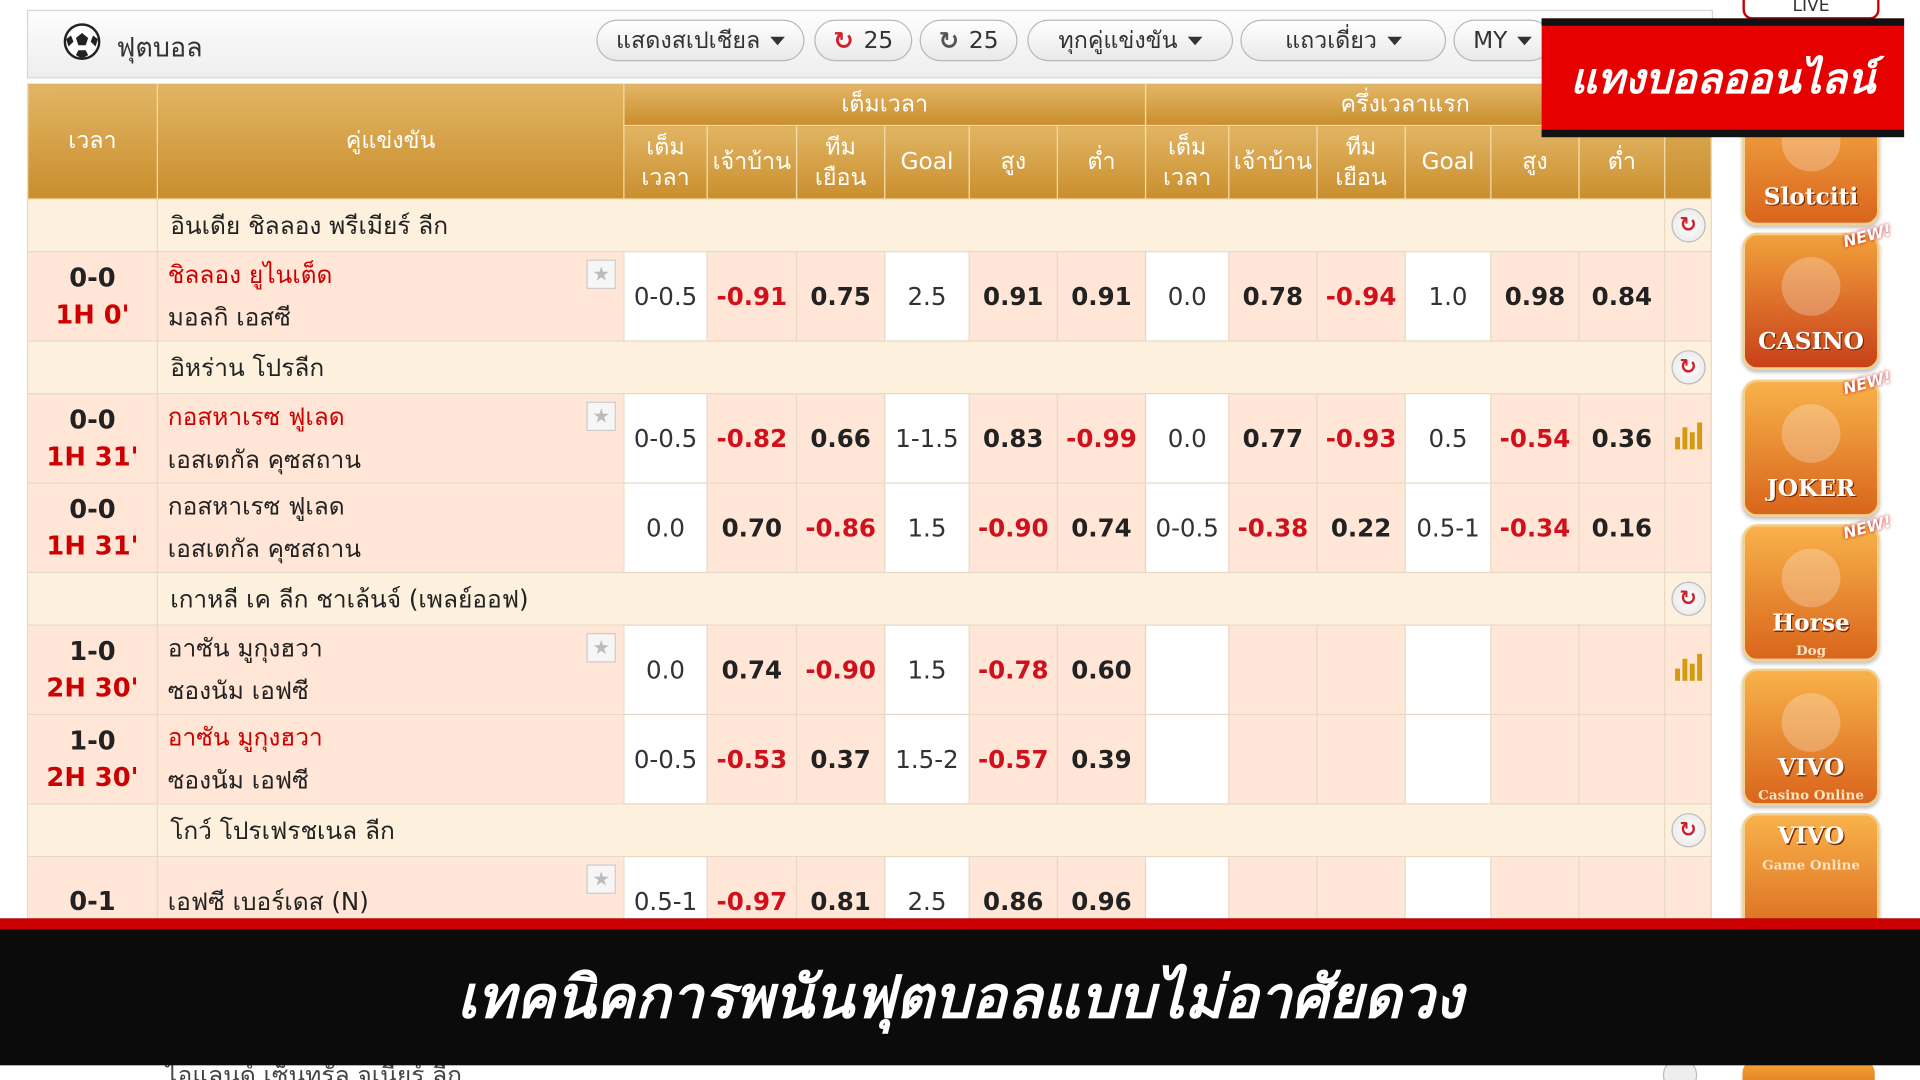 The height and width of the screenshot is (1080, 1920). What do you see at coordinates (1101, 296) in the screenshot?
I see `ft-under-odds: 0.91` at bounding box center [1101, 296].